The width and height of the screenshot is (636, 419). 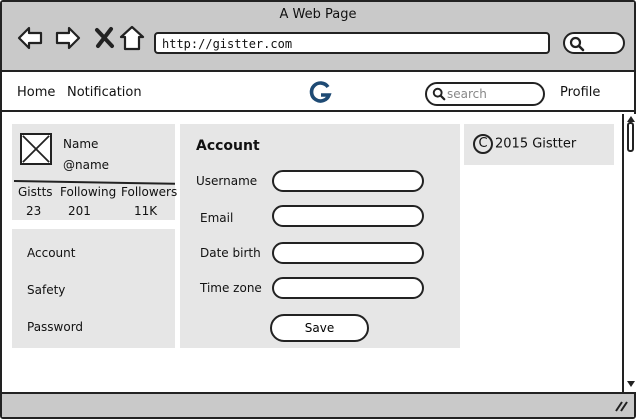 What do you see at coordinates (88, 192) in the screenshot?
I see `stat-label-following: Following` at bounding box center [88, 192].